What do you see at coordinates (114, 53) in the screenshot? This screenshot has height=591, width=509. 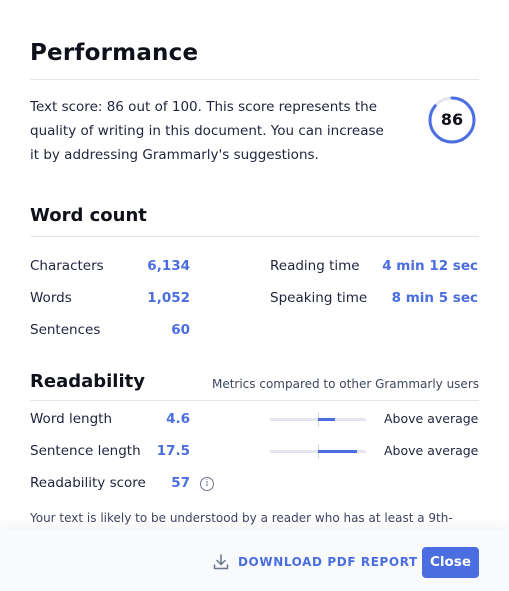 I see `performance-title: Performance` at bounding box center [114, 53].